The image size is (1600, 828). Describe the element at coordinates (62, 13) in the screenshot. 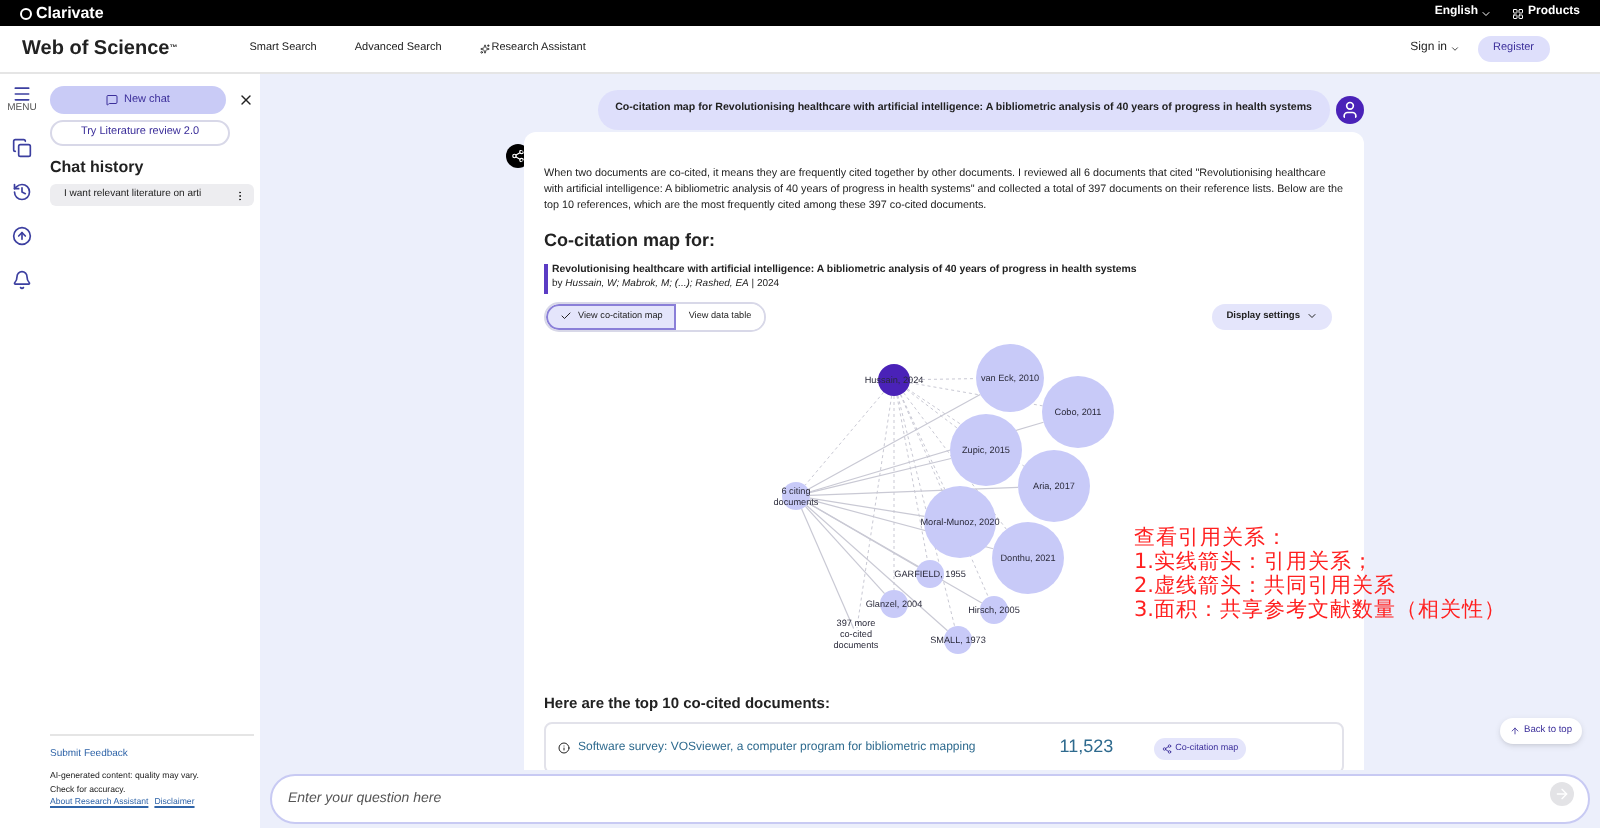

I see `clarivate-logo: Clarivate` at that location.